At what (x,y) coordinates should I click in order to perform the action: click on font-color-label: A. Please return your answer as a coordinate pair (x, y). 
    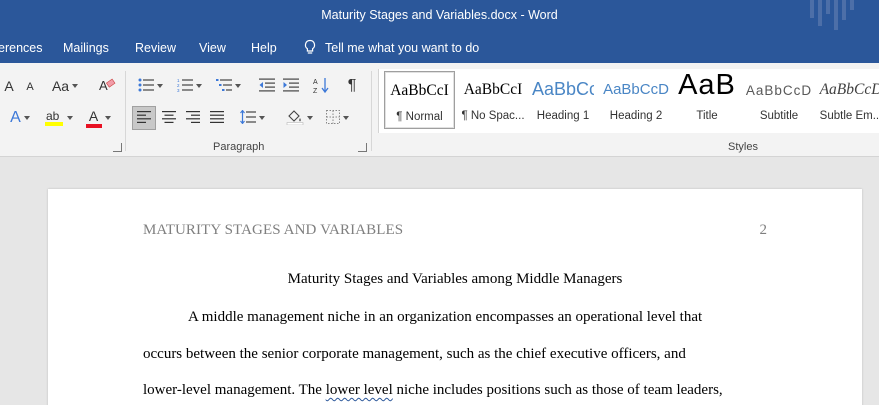
    Looking at the image, I should click on (93, 115).